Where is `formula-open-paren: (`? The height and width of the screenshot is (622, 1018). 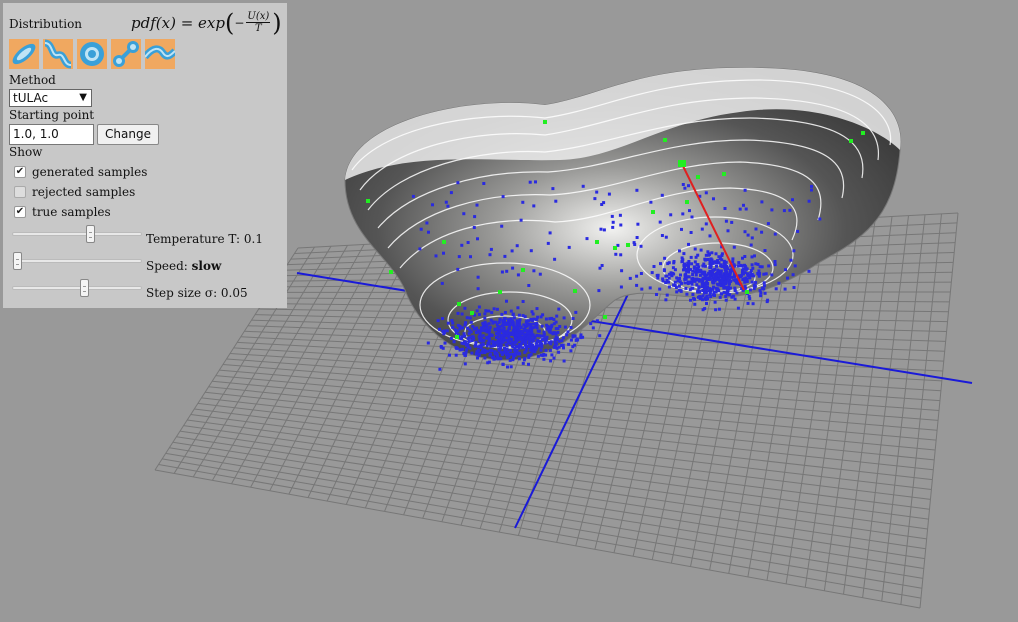
formula-open-paren: ( is located at coordinates (229, 22).